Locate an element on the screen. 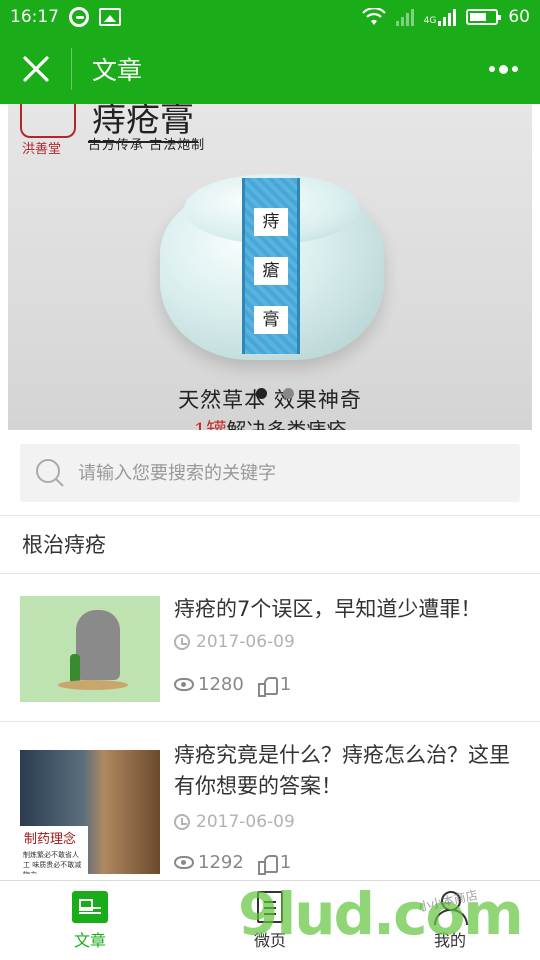 The height and width of the screenshot is (960, 540). close-button is located at coordinates (36, 69).